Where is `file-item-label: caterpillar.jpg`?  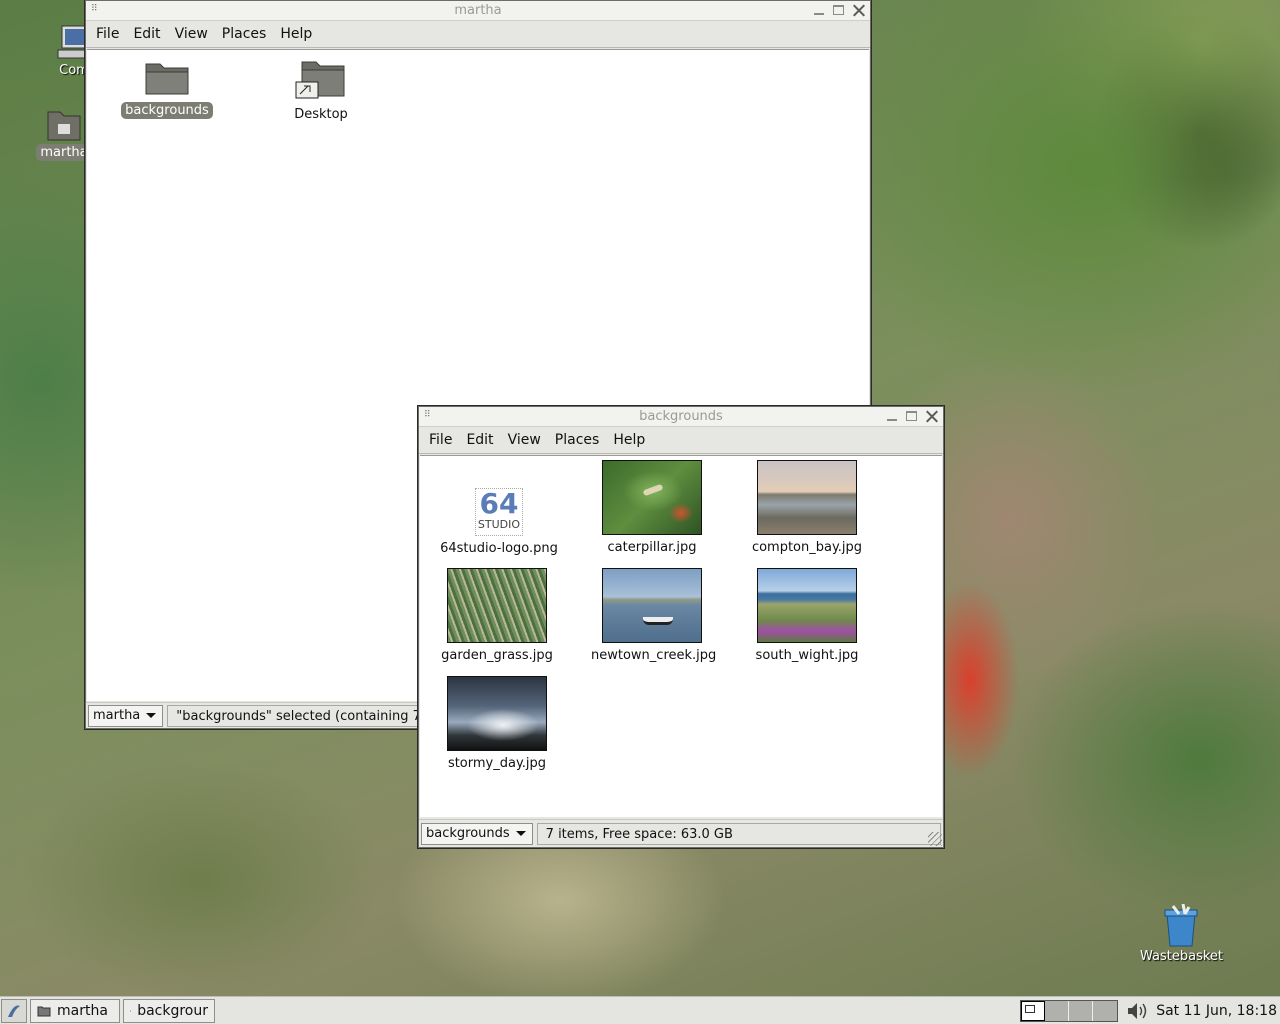
file-item-label: caterpillar.jpg is located at coordinates (652, 547).